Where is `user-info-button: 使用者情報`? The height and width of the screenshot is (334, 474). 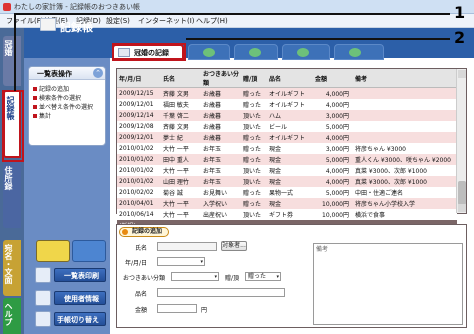 user-info-button: 使用者情報 is located at coordinates (70, 298).